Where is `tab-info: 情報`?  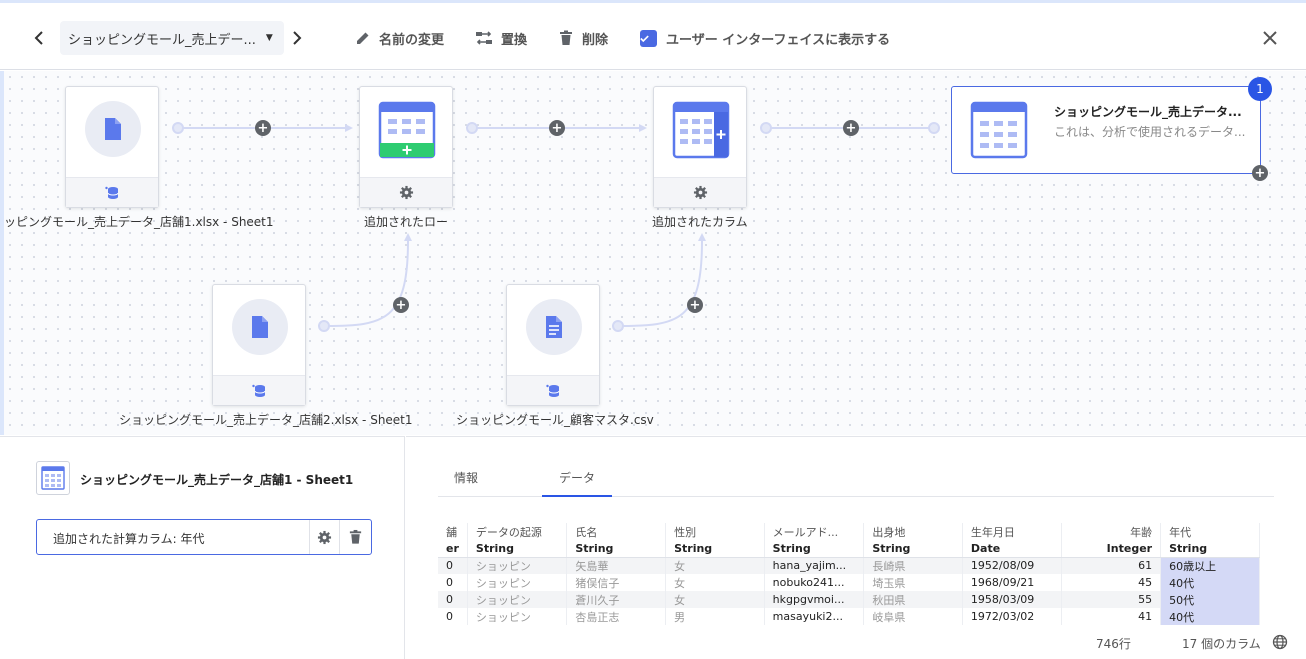 tab-info: 情報 is located at coordinates (466, 477).